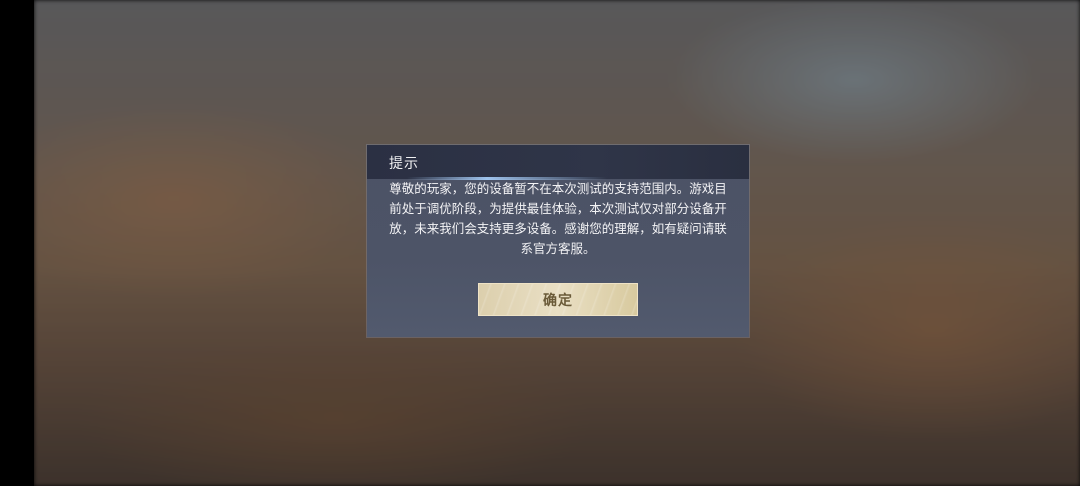 This screenshot has height=486, width=1080. I want to click on confirm-button-label: 确定, so click(558, 300).